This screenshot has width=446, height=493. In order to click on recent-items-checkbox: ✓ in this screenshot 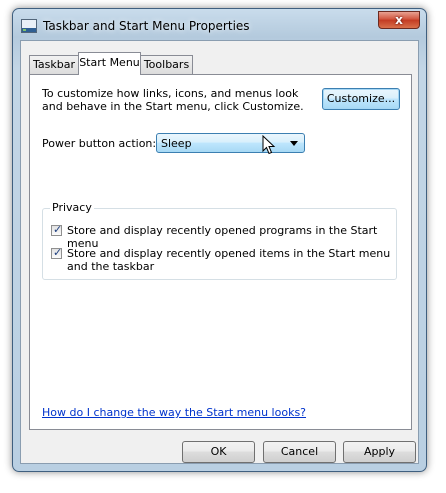, I will do `click(57, 252)`.